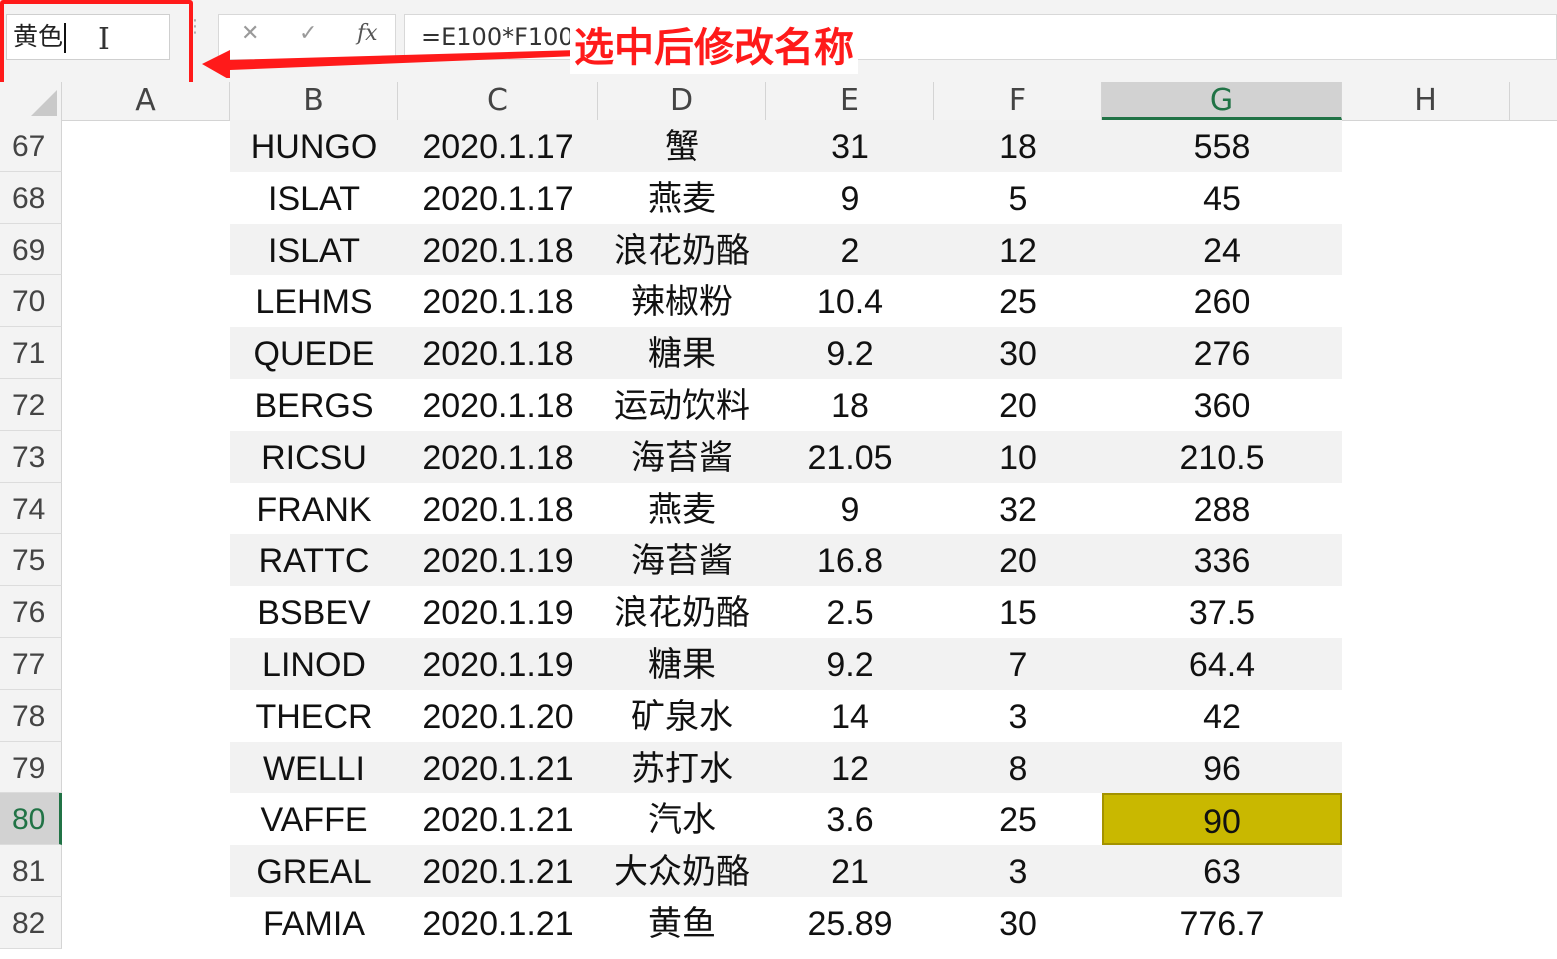 This screenshot has height=959, width=1557. What do you see at coordinates (314, 301) in the screenshot?
I see `cell-b: LEHMS` at bounding box center [314, 301].